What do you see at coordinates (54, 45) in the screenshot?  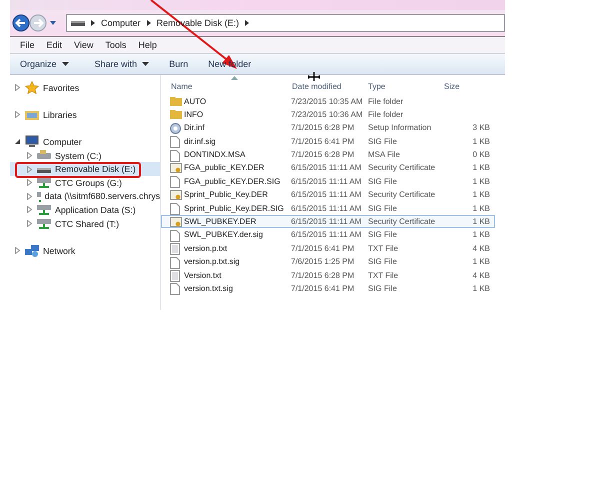 I see `menu-item: Edit` at bounding box center [54, 45].